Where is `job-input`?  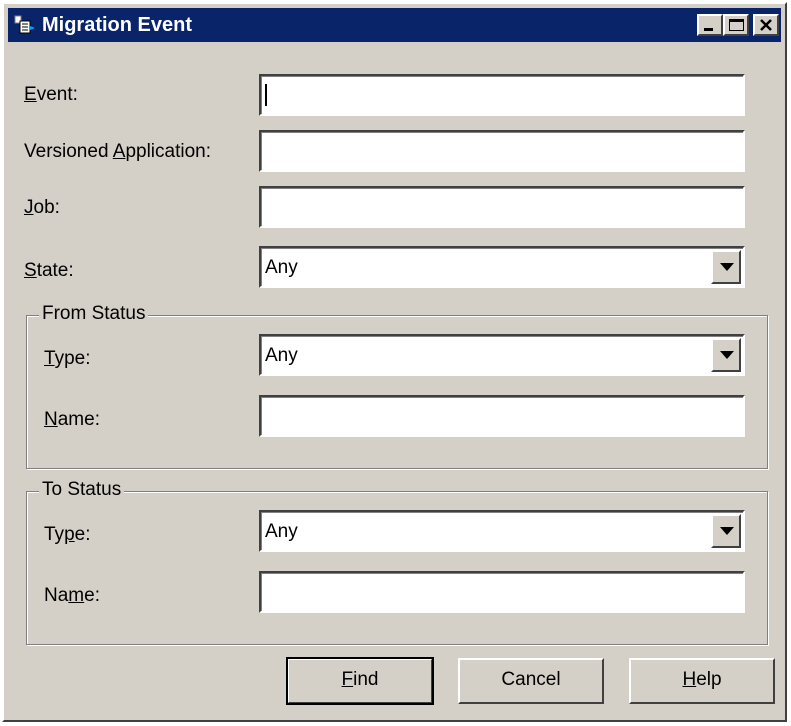
job-input is located at coordinates (502, 207).